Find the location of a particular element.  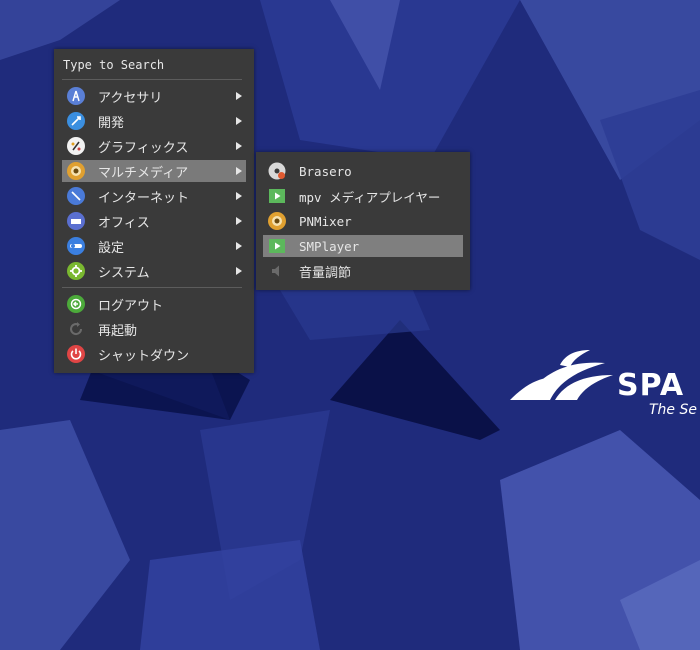

submenu-item-mpv: mpv メディアプレイヤー is located at coordinates (363, 196).